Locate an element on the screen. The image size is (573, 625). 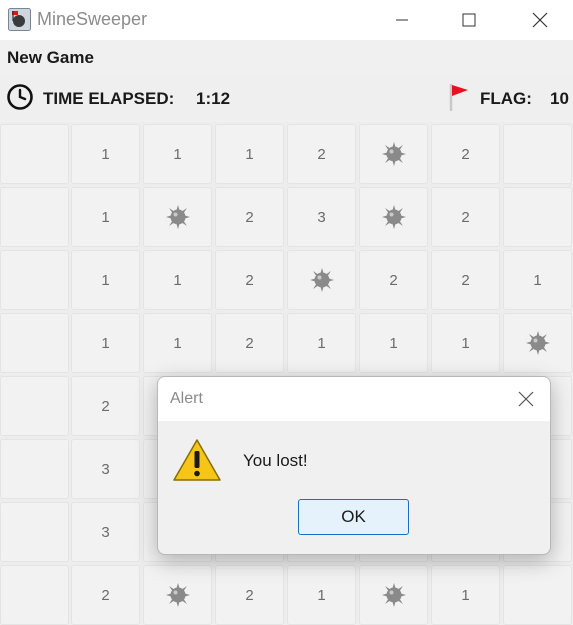
maximize-button is located at coordinates (469, 20).